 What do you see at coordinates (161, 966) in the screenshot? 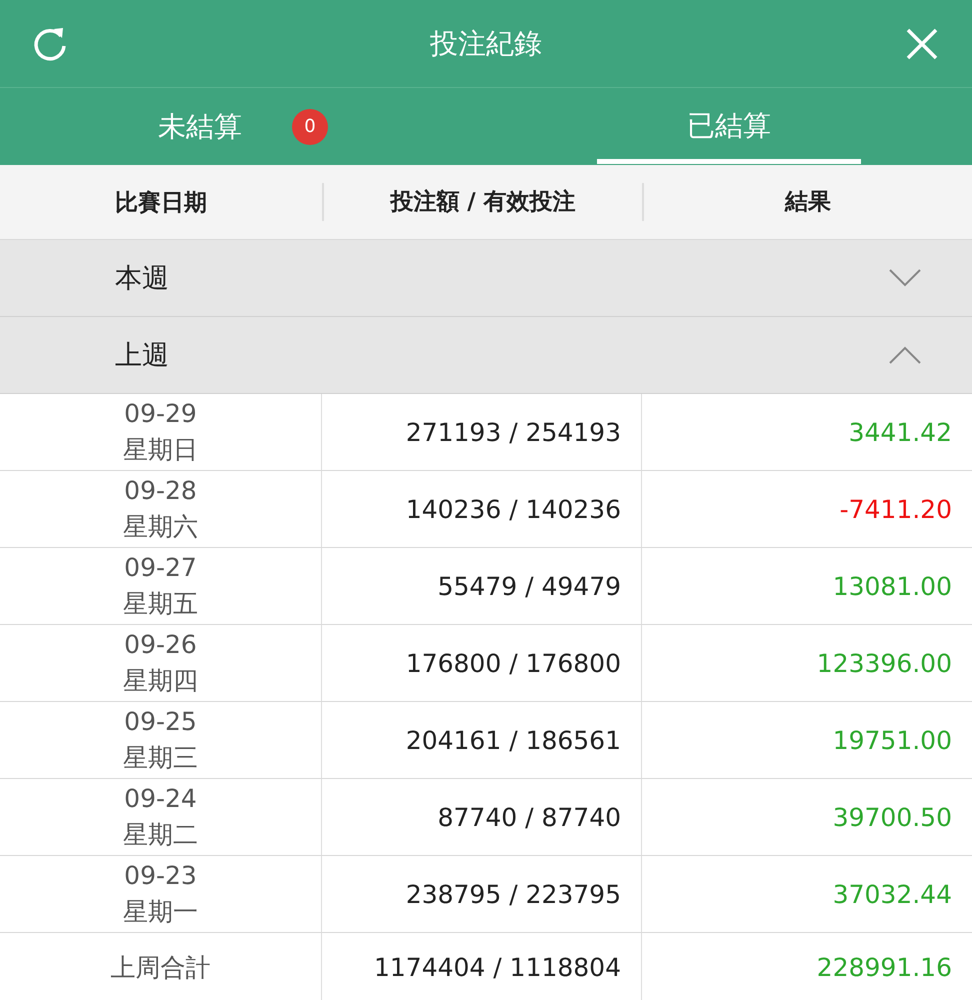
I see `total-label: 上周合計` at bounding box center [161, 966].